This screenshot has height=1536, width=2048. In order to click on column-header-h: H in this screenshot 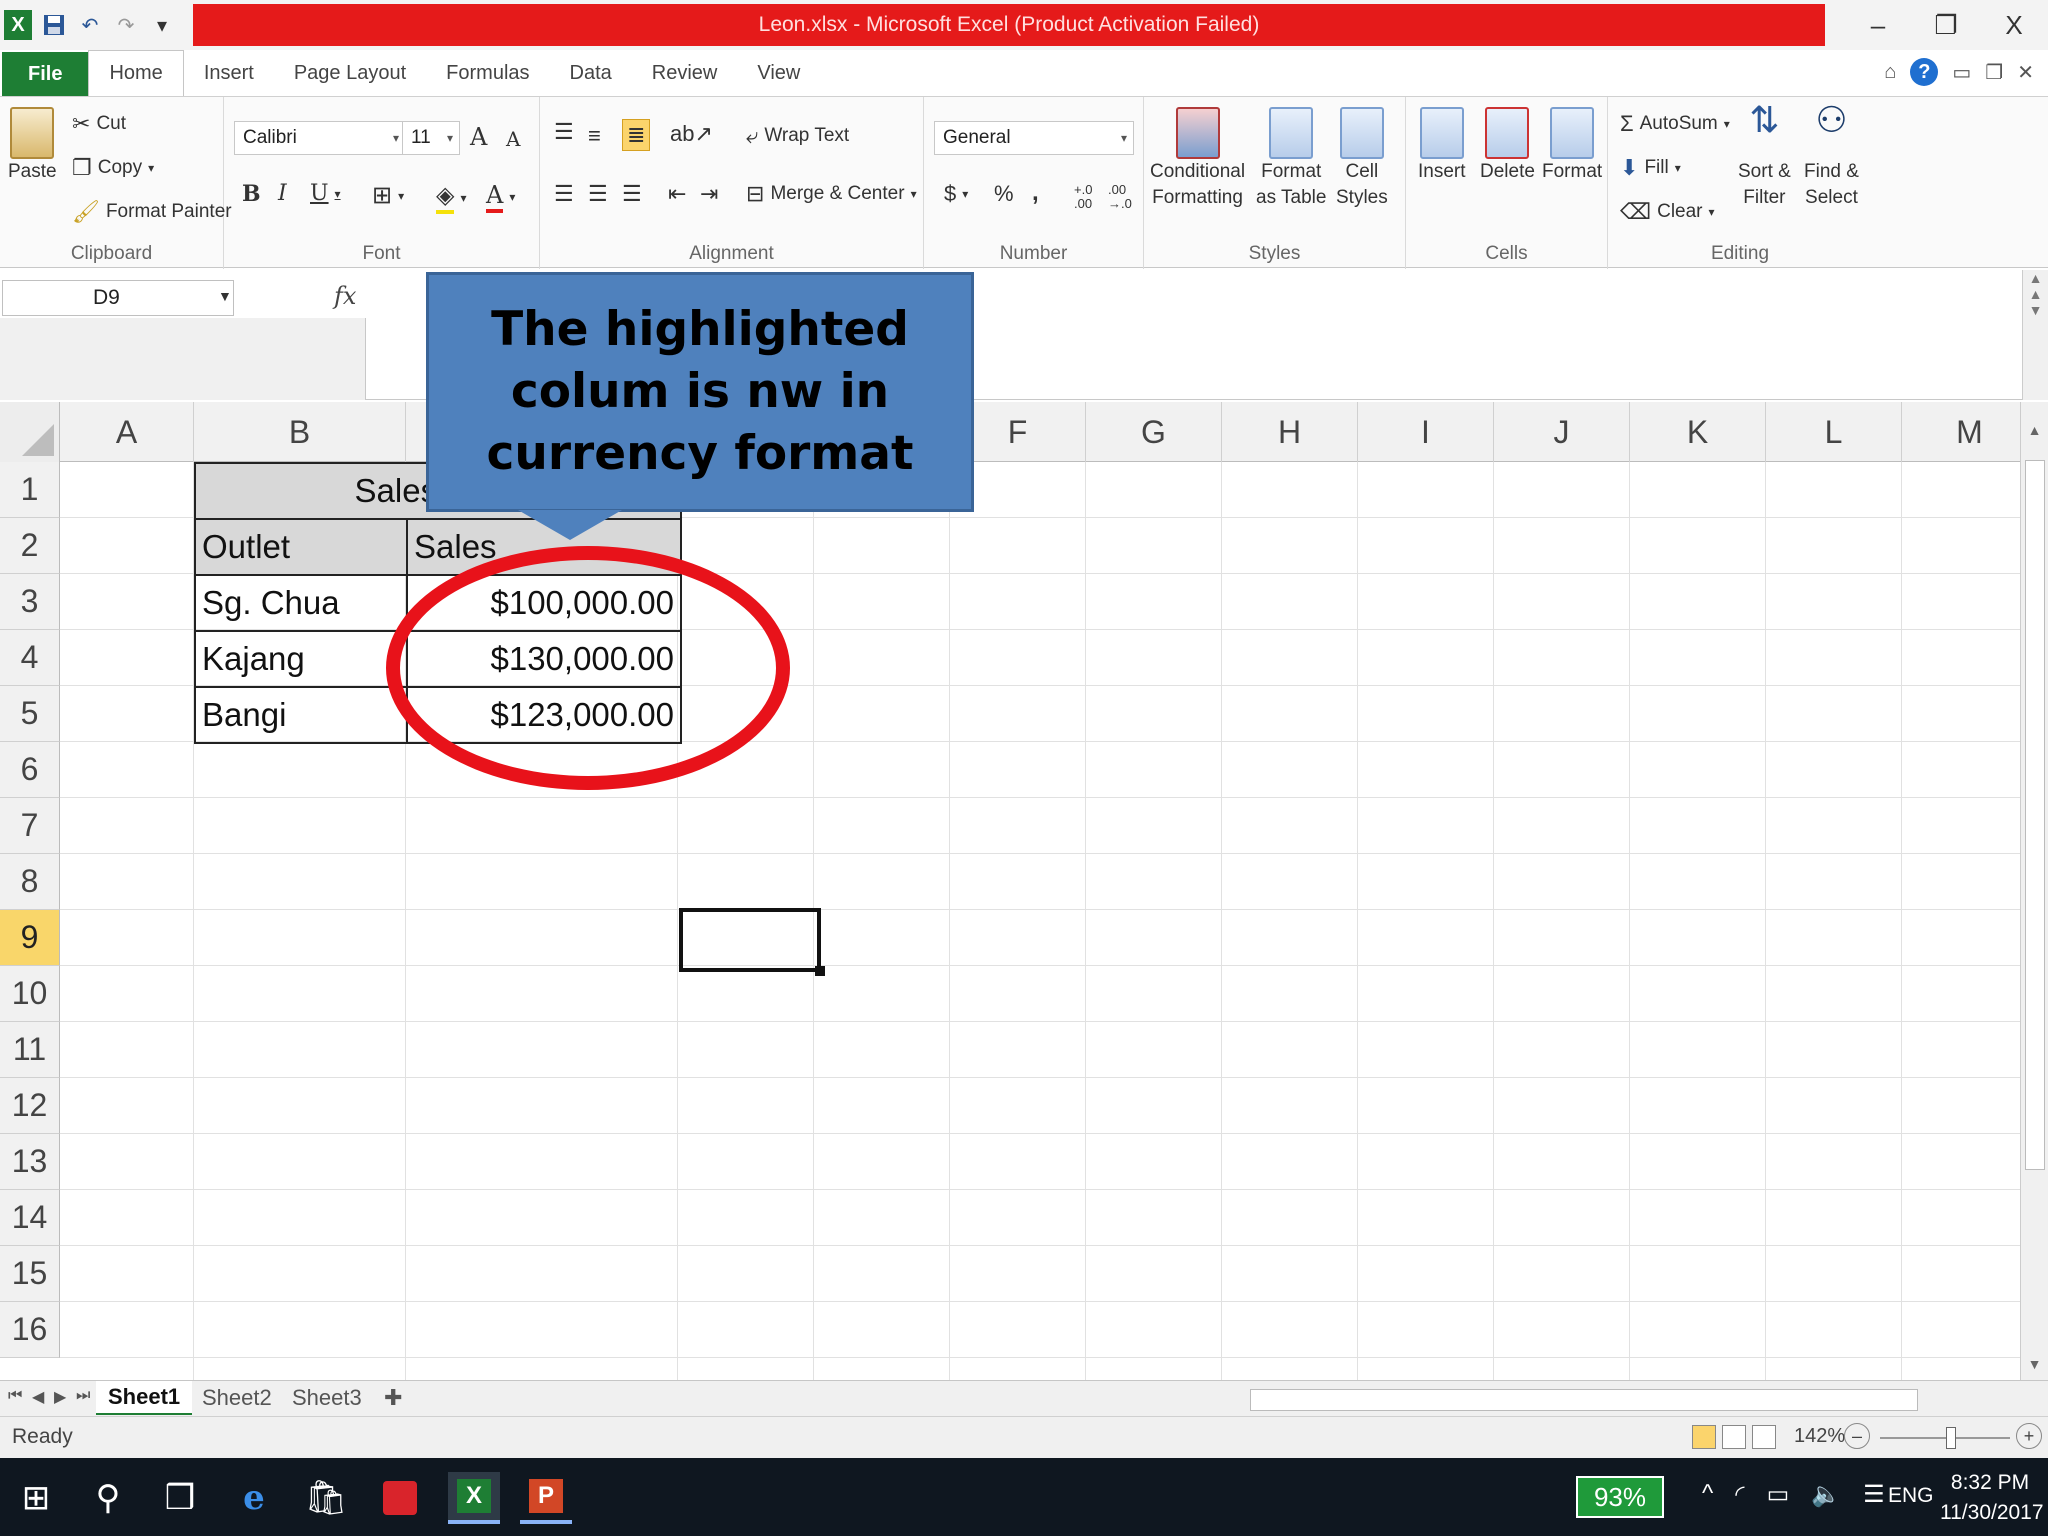, I will do `click(1290, 432)`.